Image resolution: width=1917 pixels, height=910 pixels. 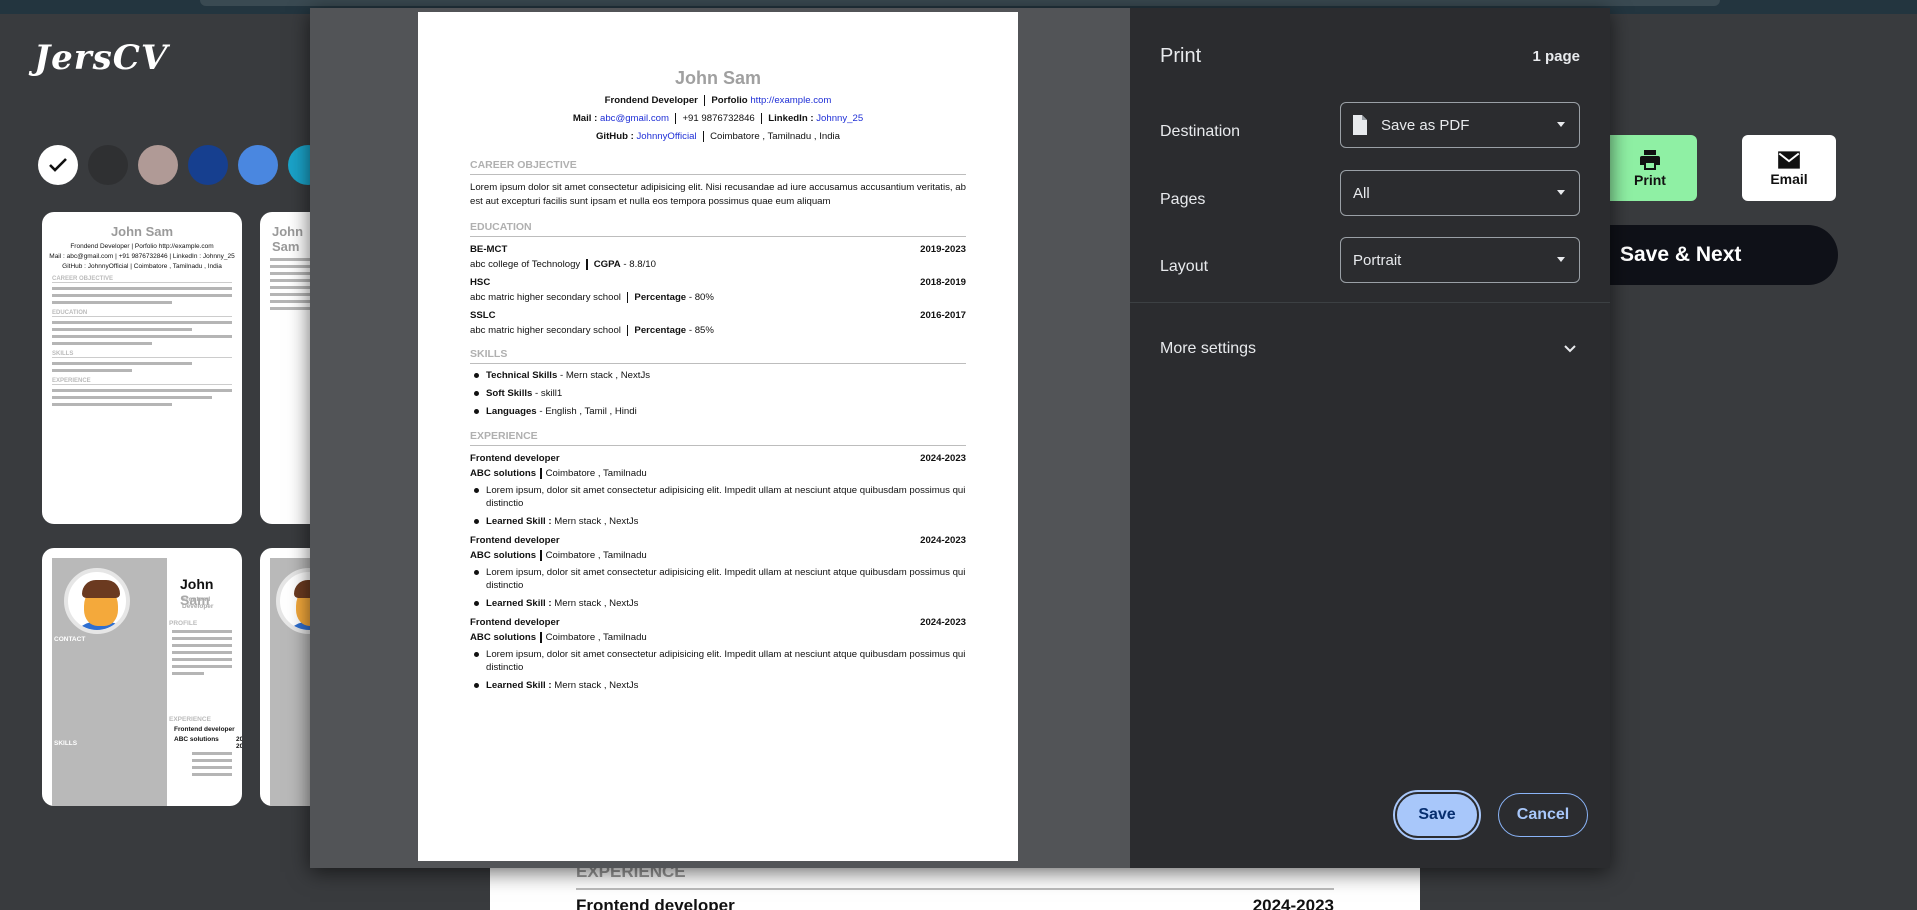 What do you see at coordinates (718, 249) in the screenshot?
I see `education-row: BE-MCT 2019-2023` at bounding box center [718, 249].